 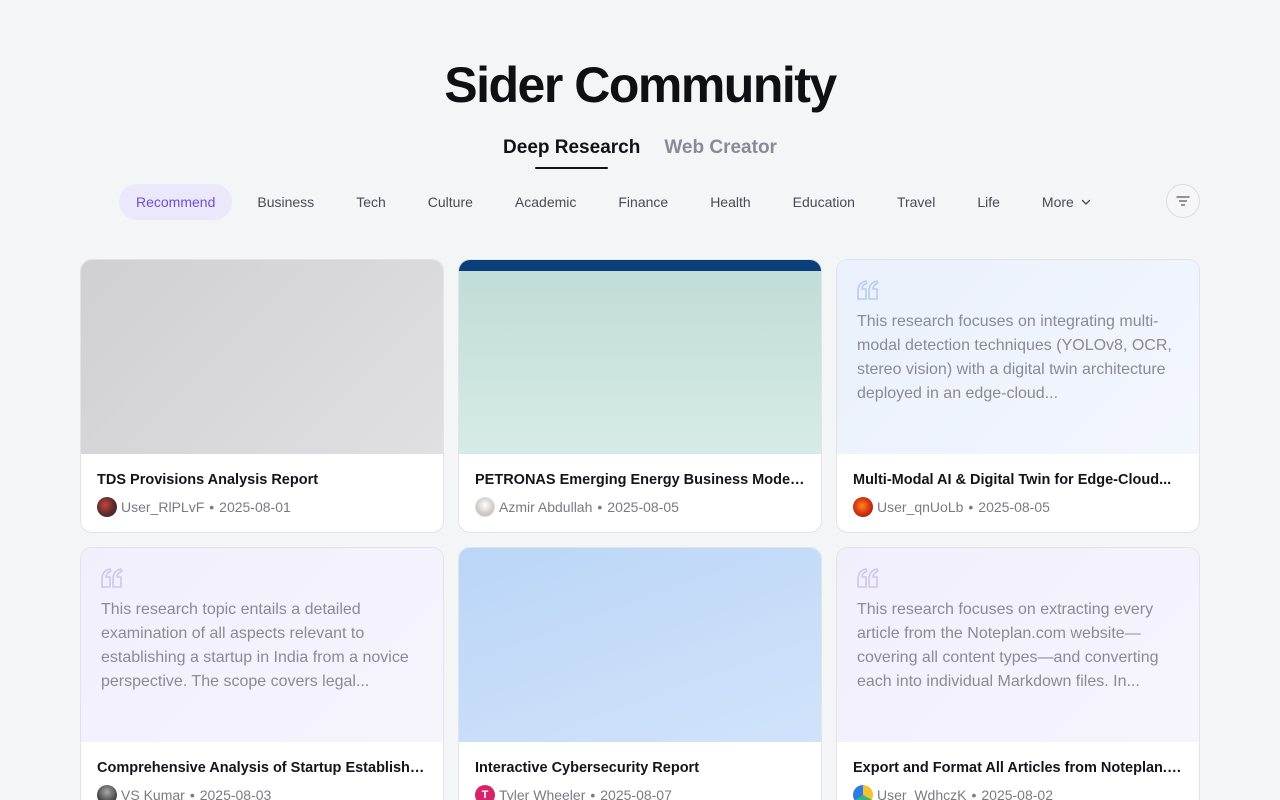 I want to click on card-meta: VS Kumar • 2025-08-03, so click(x=262, y=792).